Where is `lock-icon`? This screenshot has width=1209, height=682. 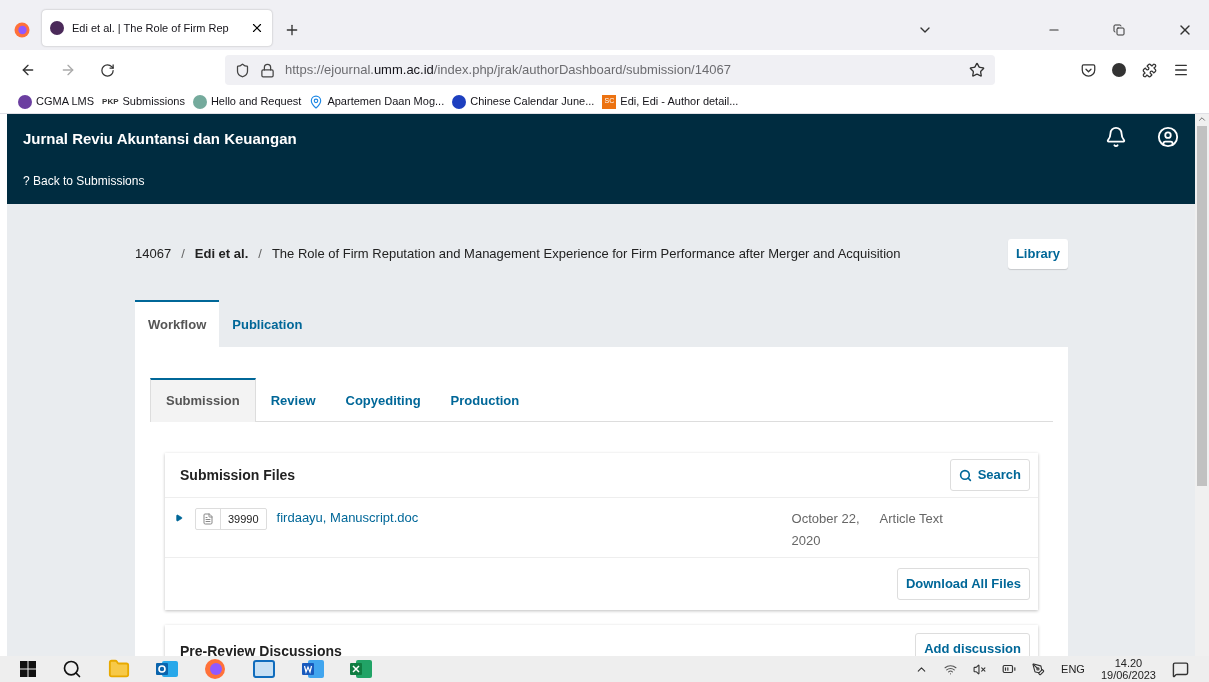 lock-icon is located at coordinates (267, 70).